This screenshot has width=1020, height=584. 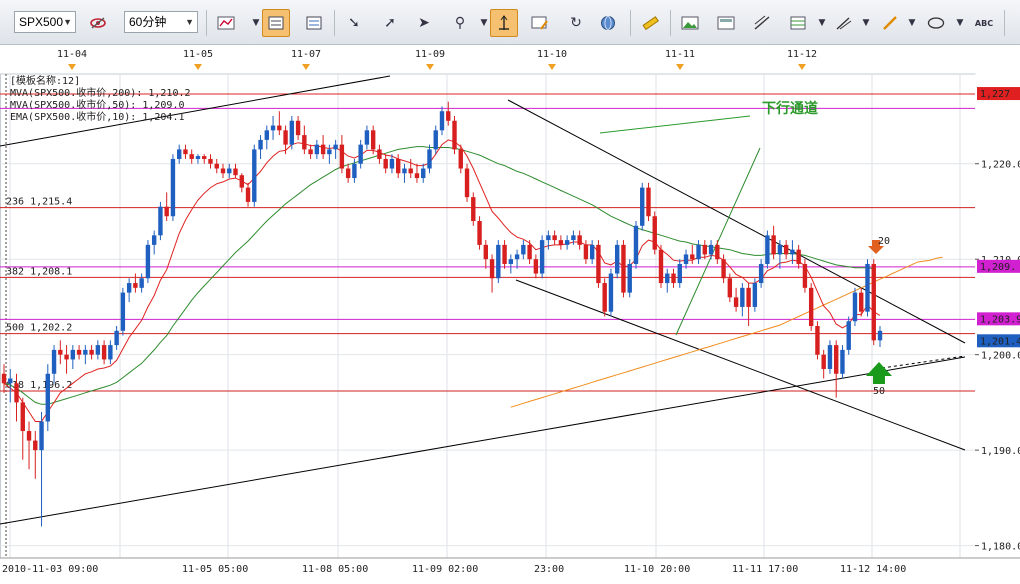 I want to click on trend-tool-icon, so click(x=762, y=23).